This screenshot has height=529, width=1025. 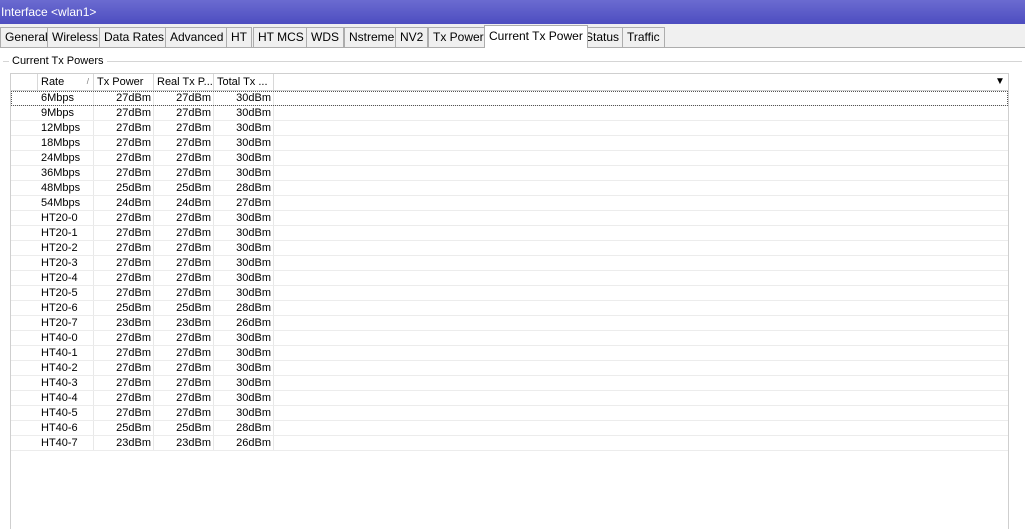 What do you see at coordinates (509, 98) in the screenshot?
I see `table-row: 6Mbps 27dBm 27dBm 30dBm` at bounding box center [509, 98].